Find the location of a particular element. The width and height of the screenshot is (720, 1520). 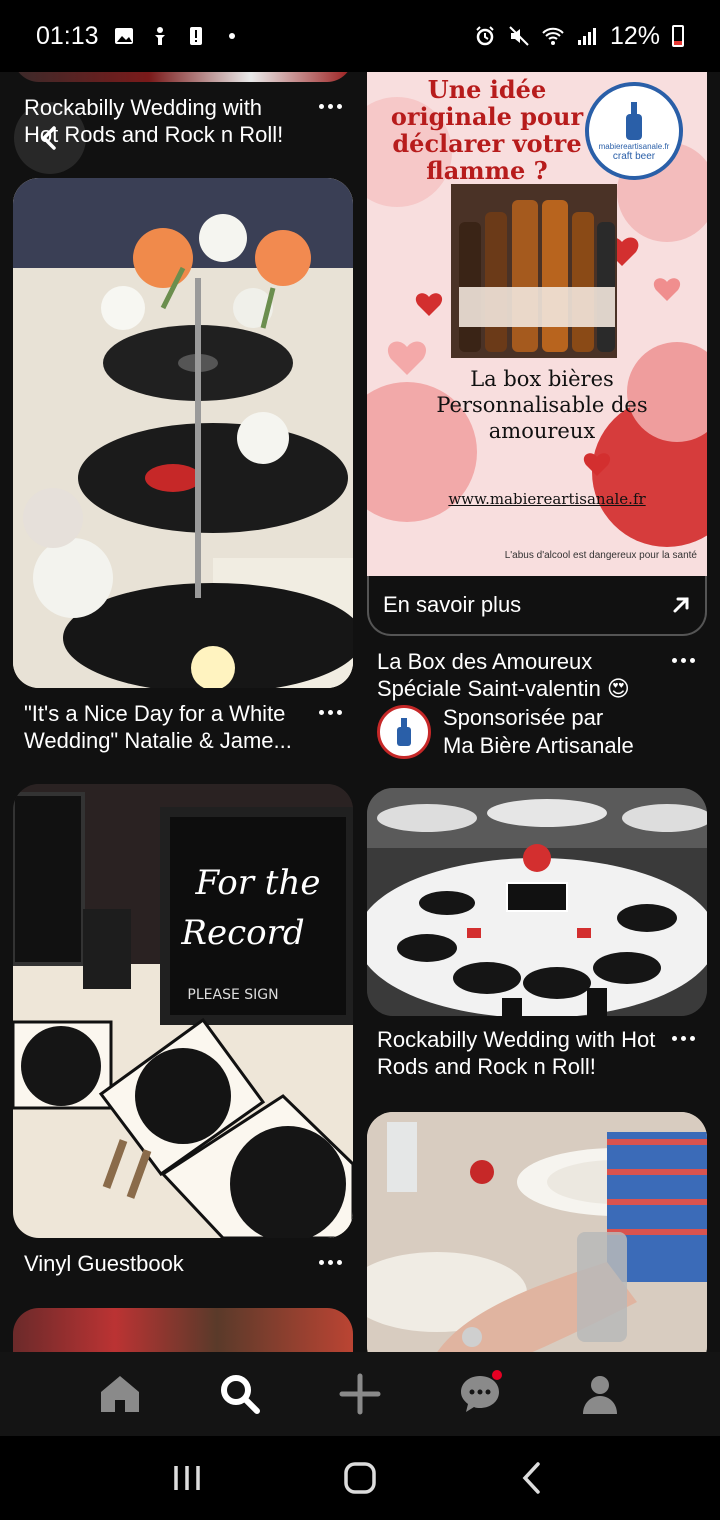

profile-icon is located at coordinates (600, 1395).